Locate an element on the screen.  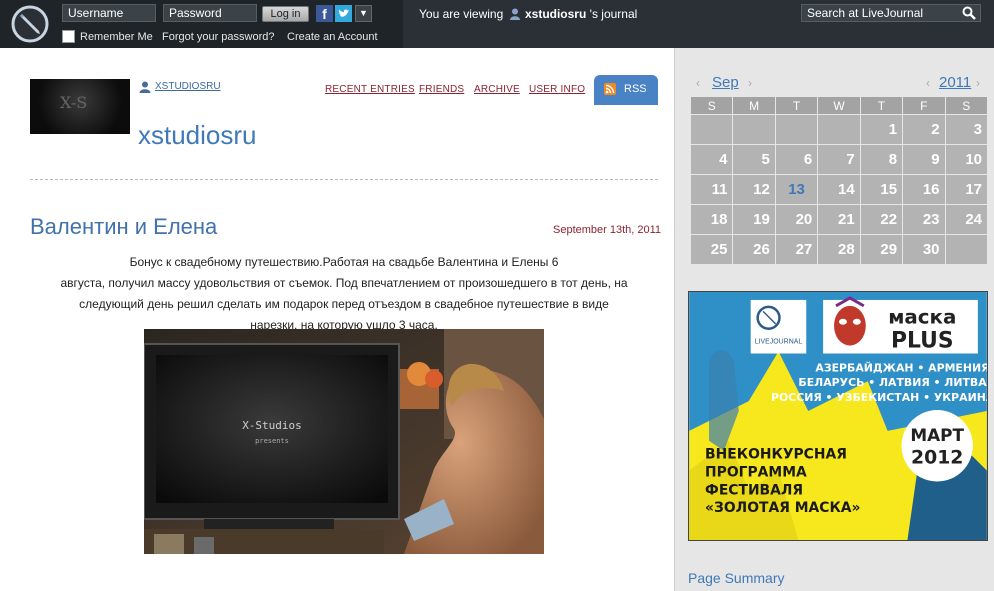
calendar-day: 3 is located at coordinates (966, 129).